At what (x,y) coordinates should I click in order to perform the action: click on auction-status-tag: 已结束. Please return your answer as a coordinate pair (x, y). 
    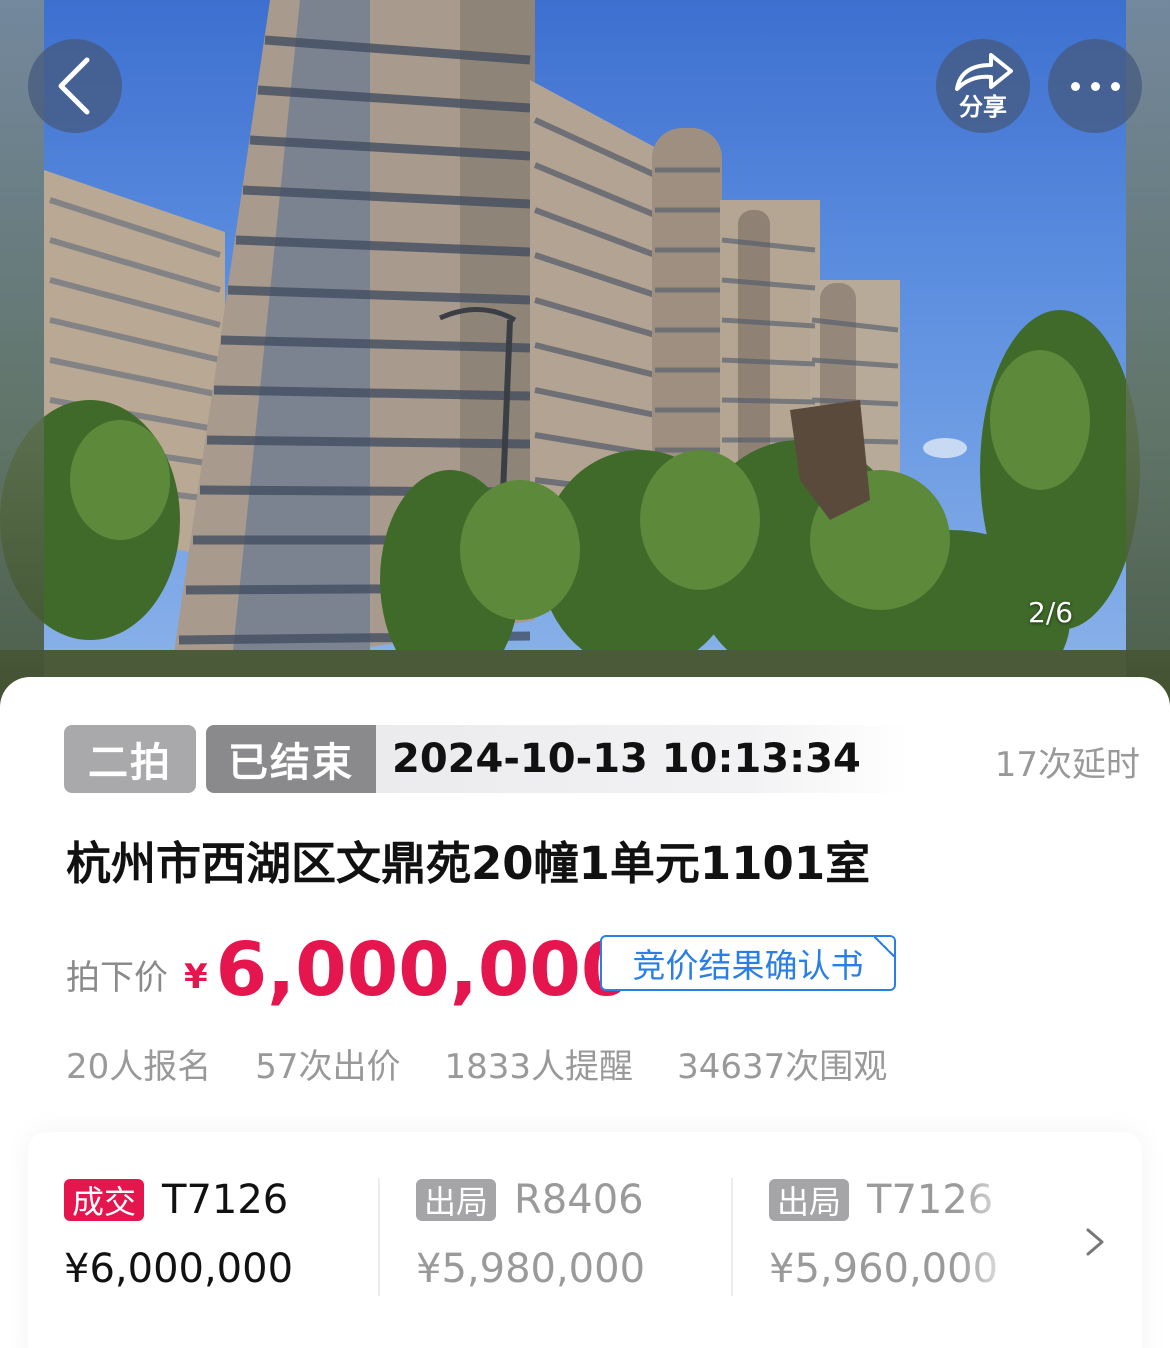
    Looking at the image, I should click on (291, 759).